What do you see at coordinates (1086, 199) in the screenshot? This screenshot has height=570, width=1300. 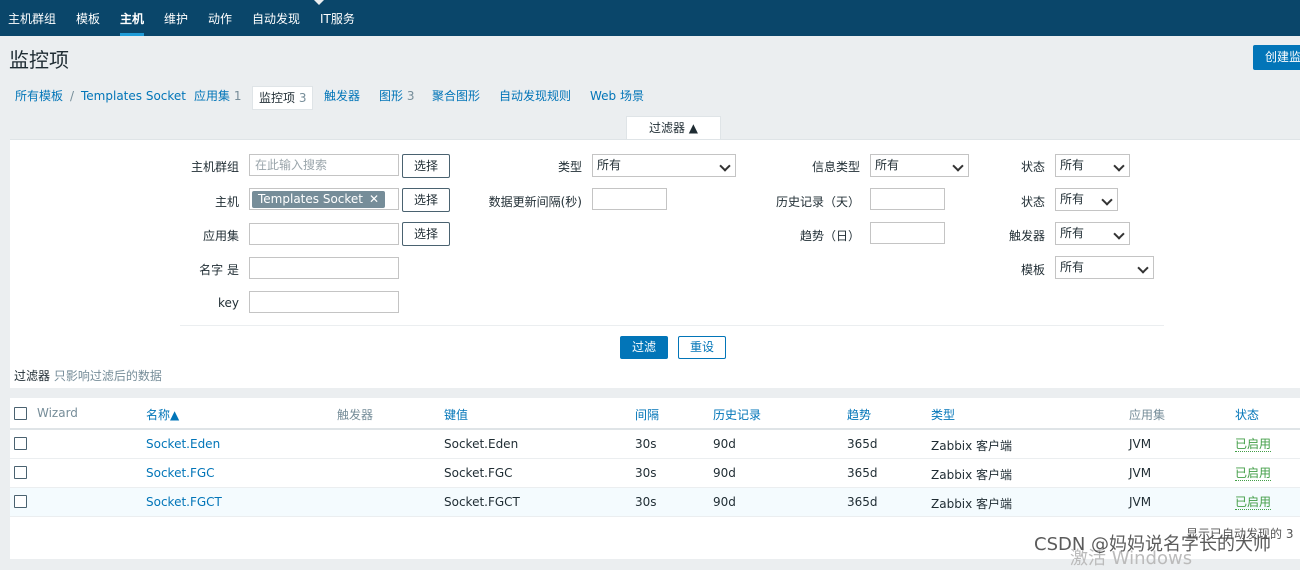 I see `status-select: 所有` at bounding box center [1086, 199].